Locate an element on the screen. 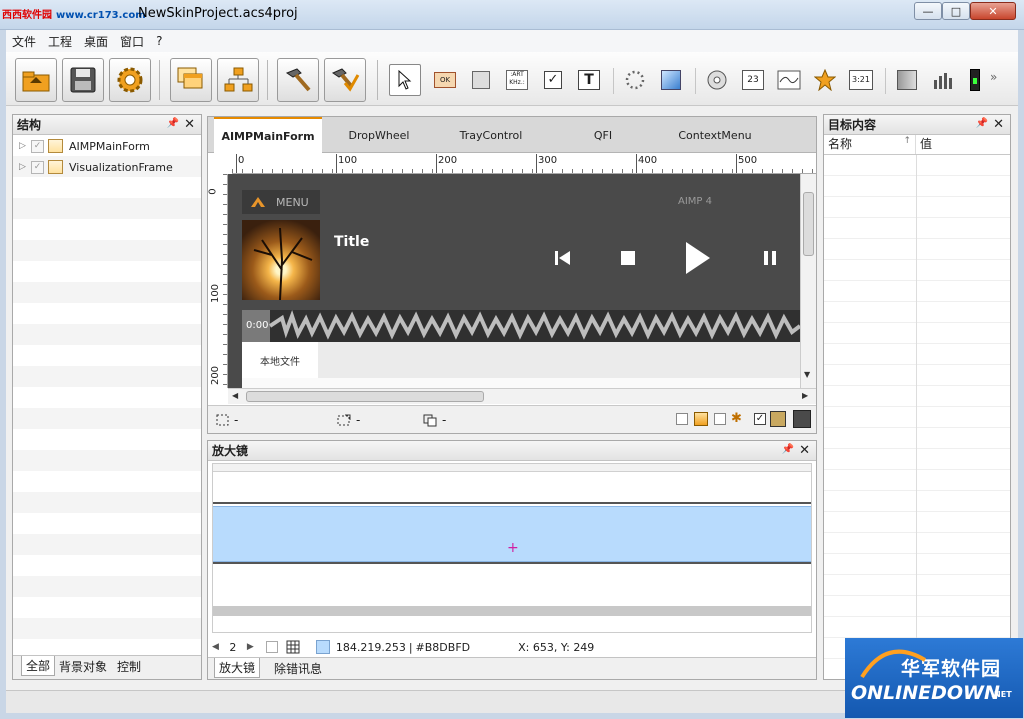 This screenshot has width=1024, height=719. menu-help: ? is located at coordinates (159, 41).